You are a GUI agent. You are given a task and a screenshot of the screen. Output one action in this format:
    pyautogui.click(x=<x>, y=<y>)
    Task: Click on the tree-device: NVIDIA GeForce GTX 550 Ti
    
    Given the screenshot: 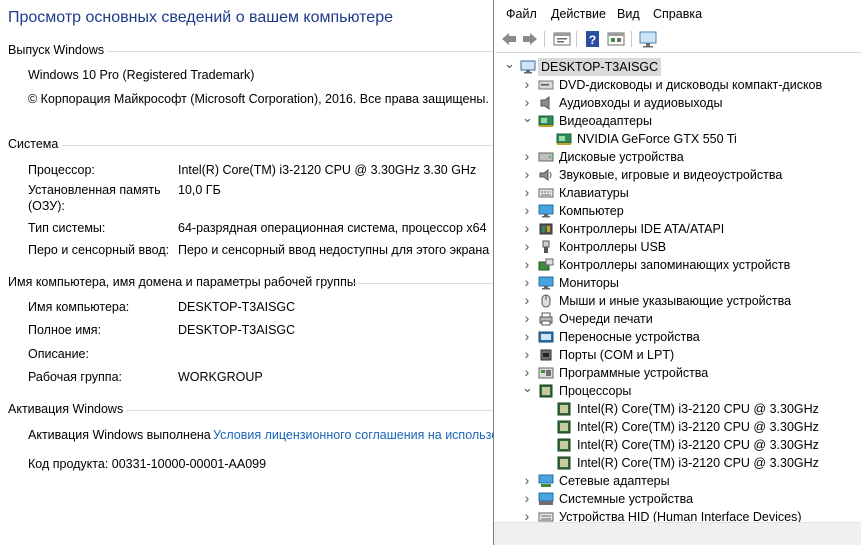 What is the action you would take?
    pyautogui.click(x=678, y=139)
    